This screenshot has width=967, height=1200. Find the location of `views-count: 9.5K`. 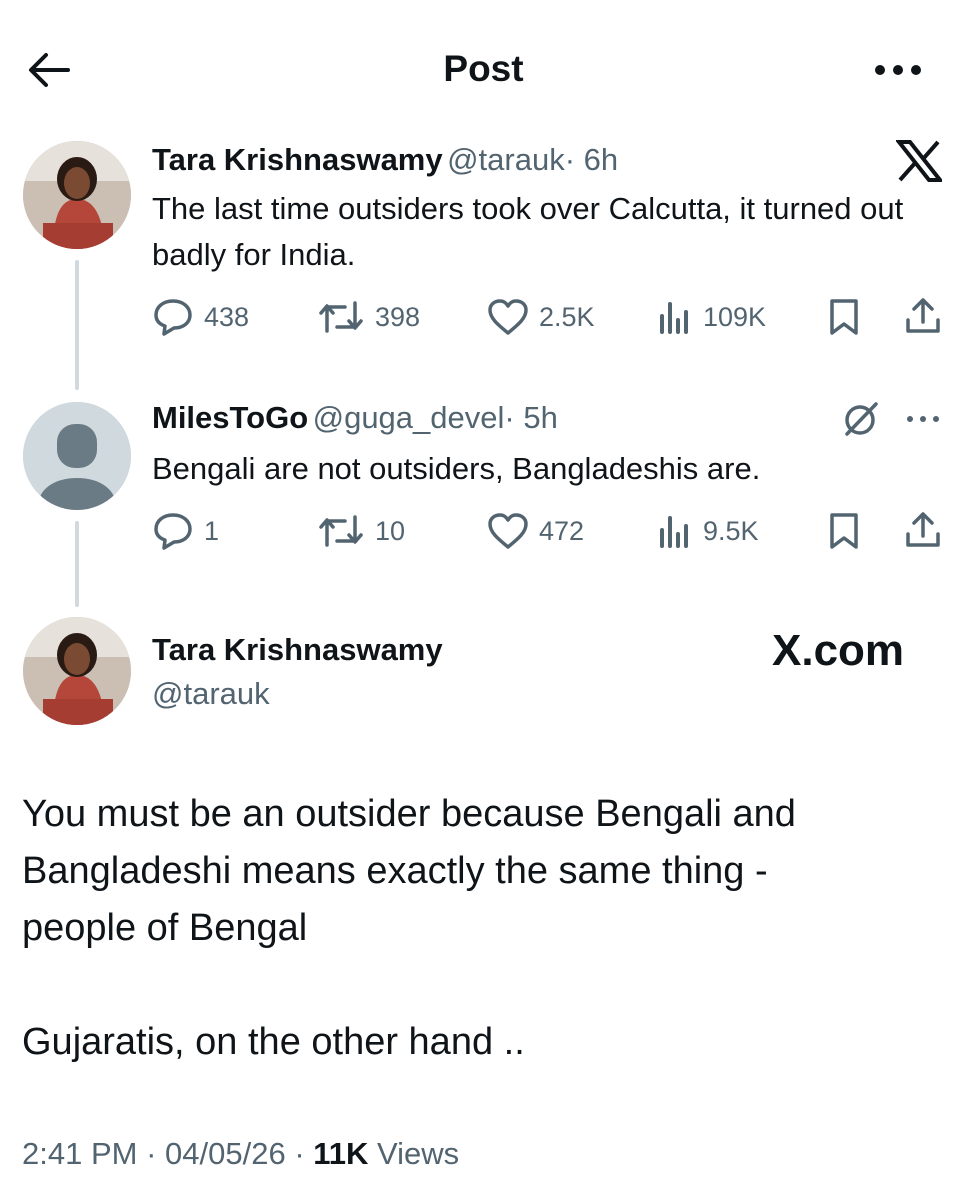

views-count: 9.5K is located at coordinates (731, 530).